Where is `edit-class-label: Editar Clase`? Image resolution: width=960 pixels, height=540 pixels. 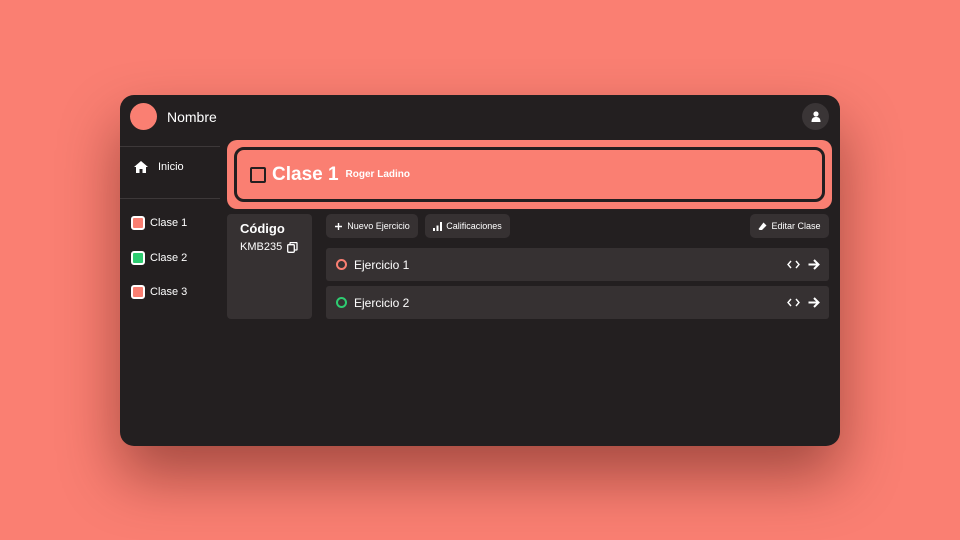
edit-class-label: Editar Clase is located at coordinates (796, 226).